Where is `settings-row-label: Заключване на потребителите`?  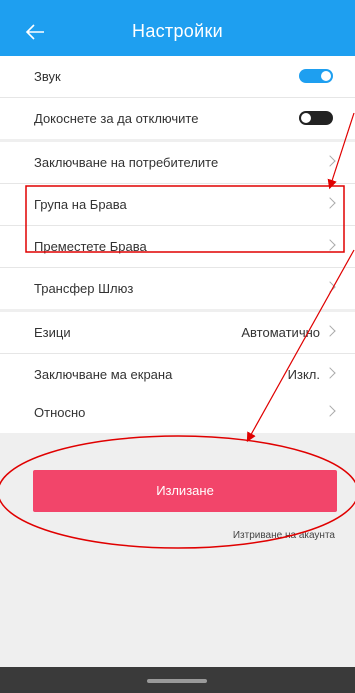 settings-row-label: Заключване на потребителите is located at coordinates (126, 162).